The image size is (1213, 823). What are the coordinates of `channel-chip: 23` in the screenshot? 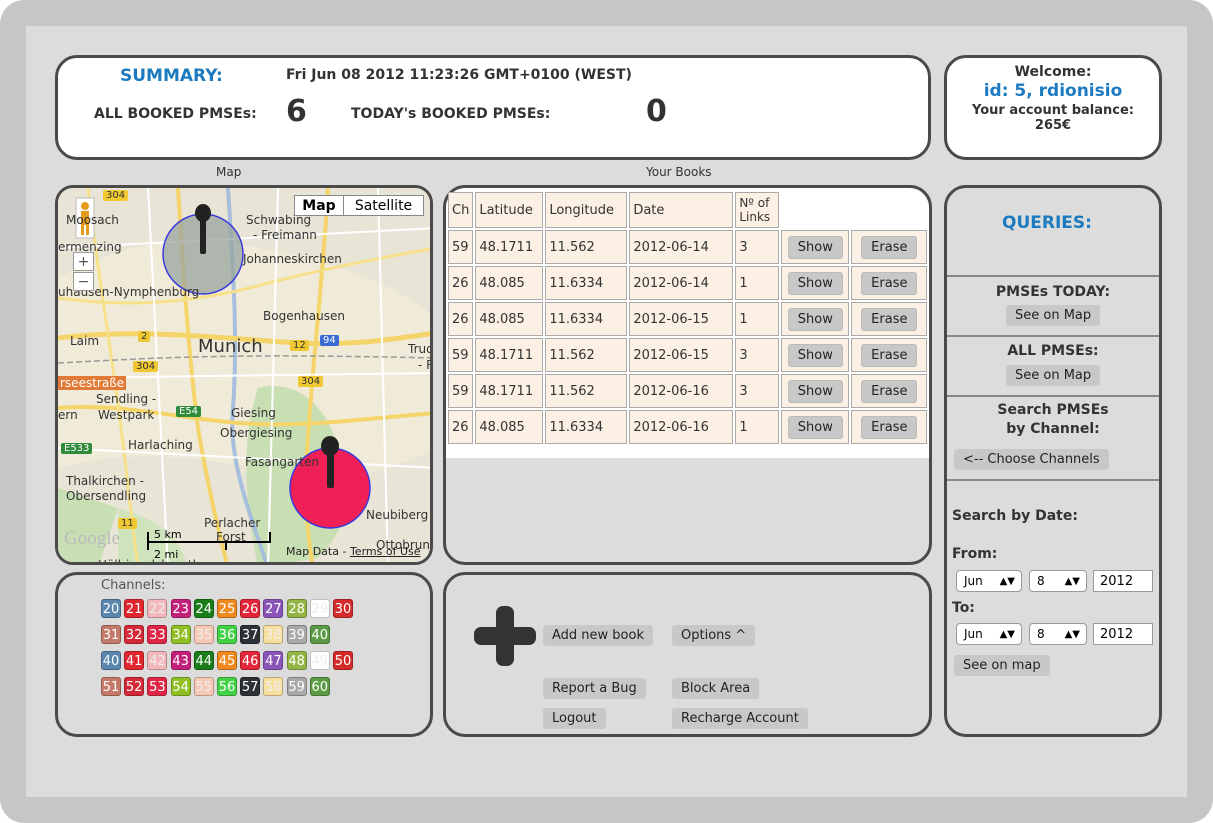 It's located at (180, 608).